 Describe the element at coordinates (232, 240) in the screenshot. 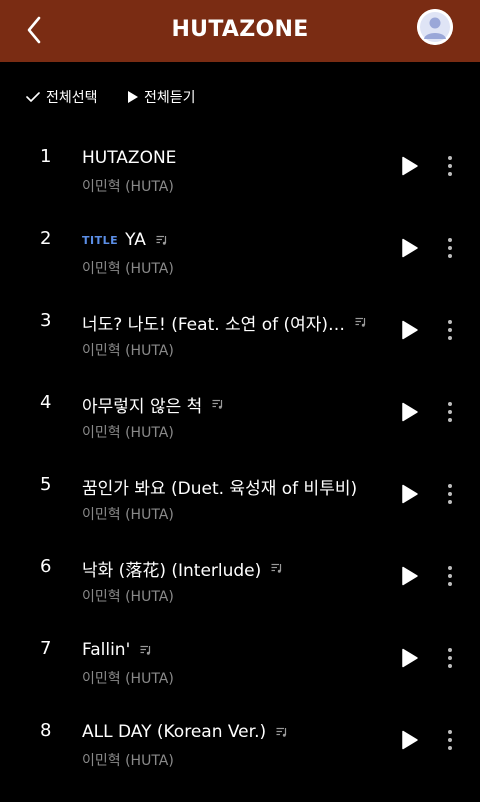

I see `track-title-line: TITLE YA` at that location.